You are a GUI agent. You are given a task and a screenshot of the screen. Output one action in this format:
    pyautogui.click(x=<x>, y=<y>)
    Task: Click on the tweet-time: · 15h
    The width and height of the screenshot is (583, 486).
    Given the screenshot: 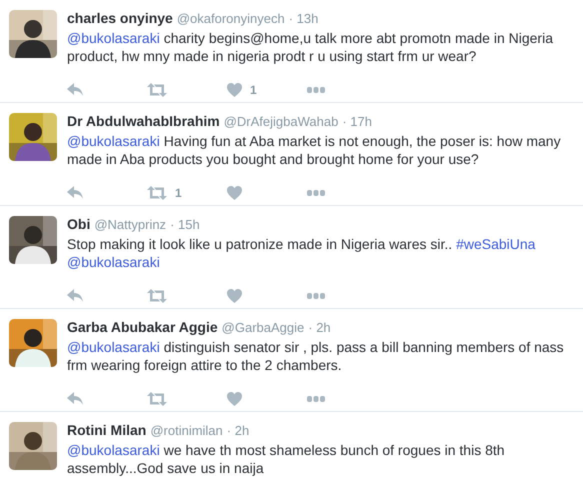 What is the action you would take?
    pyautogui.click(x=185, y=225)
    